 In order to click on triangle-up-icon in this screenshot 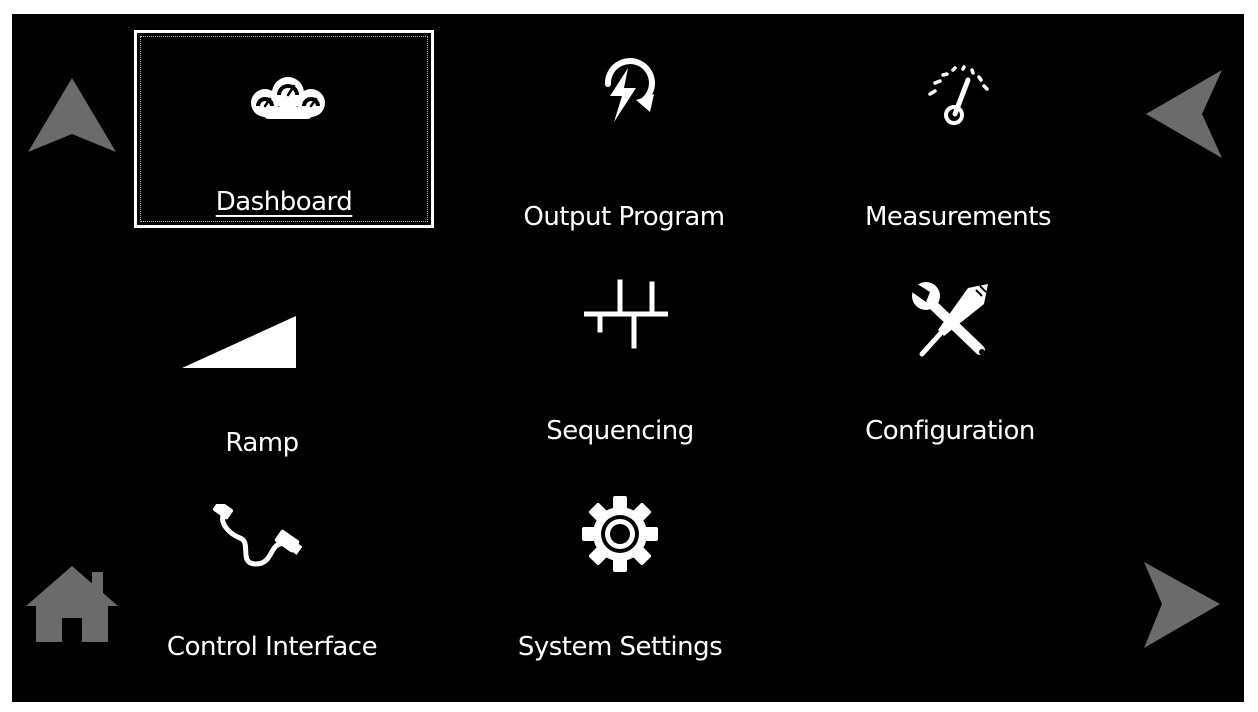, I will do `click(72, 115)`.